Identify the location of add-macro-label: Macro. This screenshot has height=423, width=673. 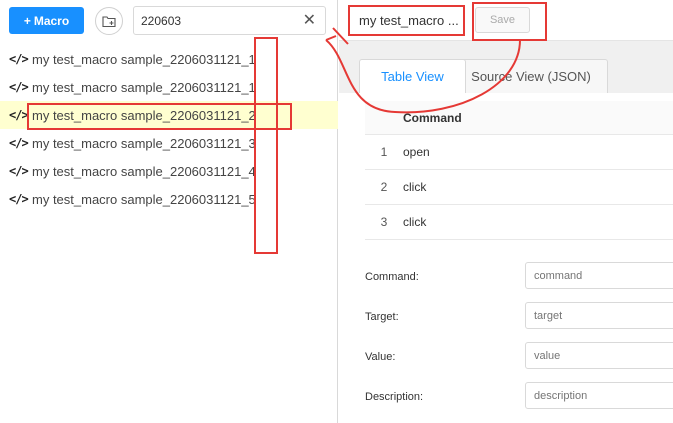
(51, 20).